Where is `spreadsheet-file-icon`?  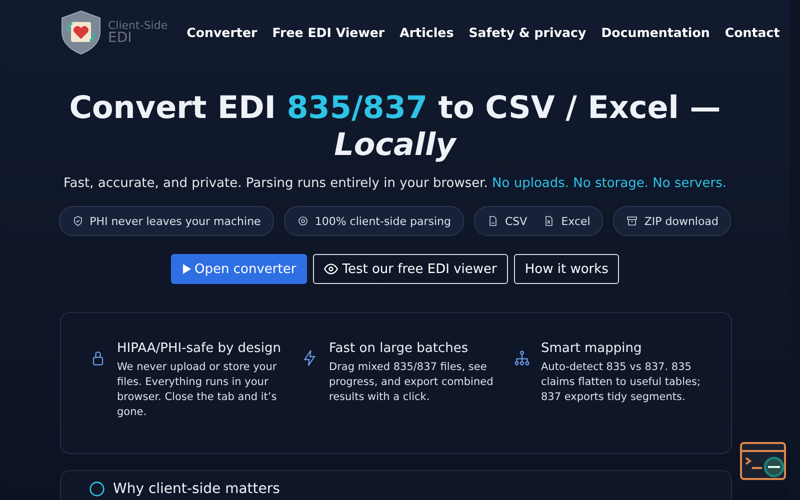 spreadsheet-file-icon is located at coordinates (549, 221).